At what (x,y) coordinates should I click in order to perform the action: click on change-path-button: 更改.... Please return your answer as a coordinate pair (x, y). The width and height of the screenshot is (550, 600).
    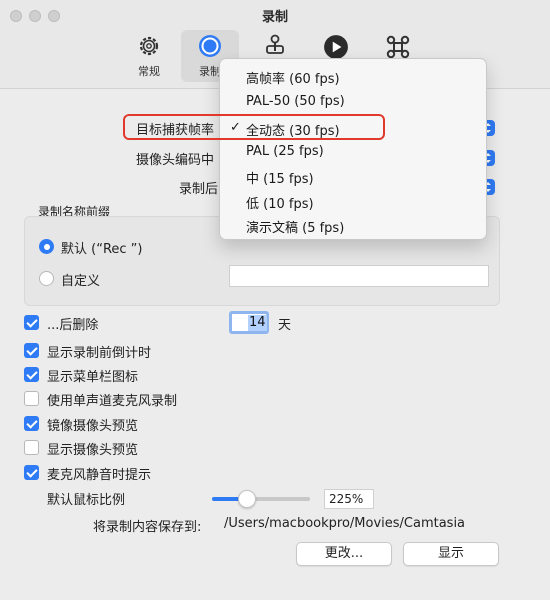
    Looking at the image, I should click on (344, 554).